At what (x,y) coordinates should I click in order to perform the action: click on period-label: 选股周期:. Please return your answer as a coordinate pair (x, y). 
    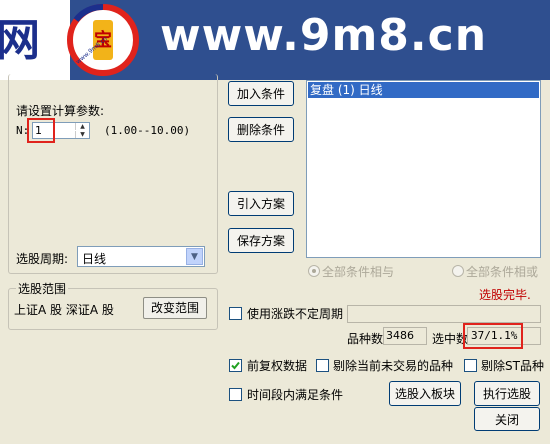
    Looking at the image, I should click on (42, 259).